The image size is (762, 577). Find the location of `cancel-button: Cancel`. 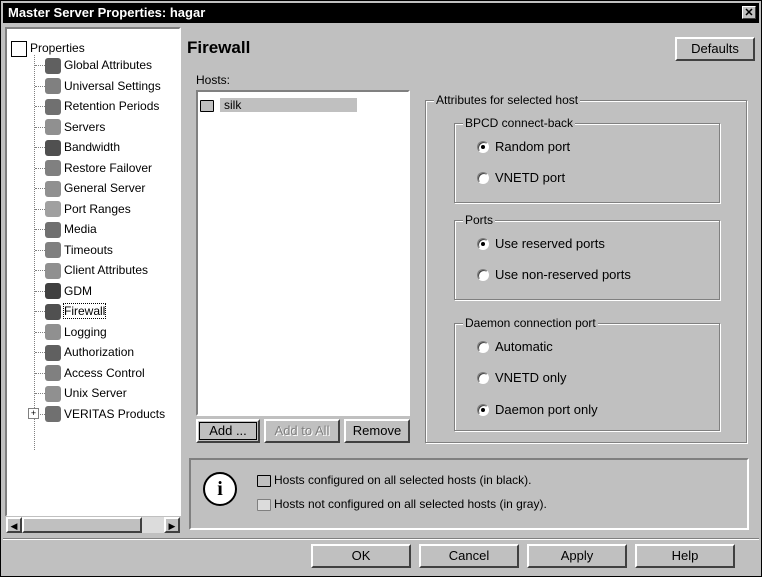

cancel-button: Cancel is located at coordinates (469, 556).